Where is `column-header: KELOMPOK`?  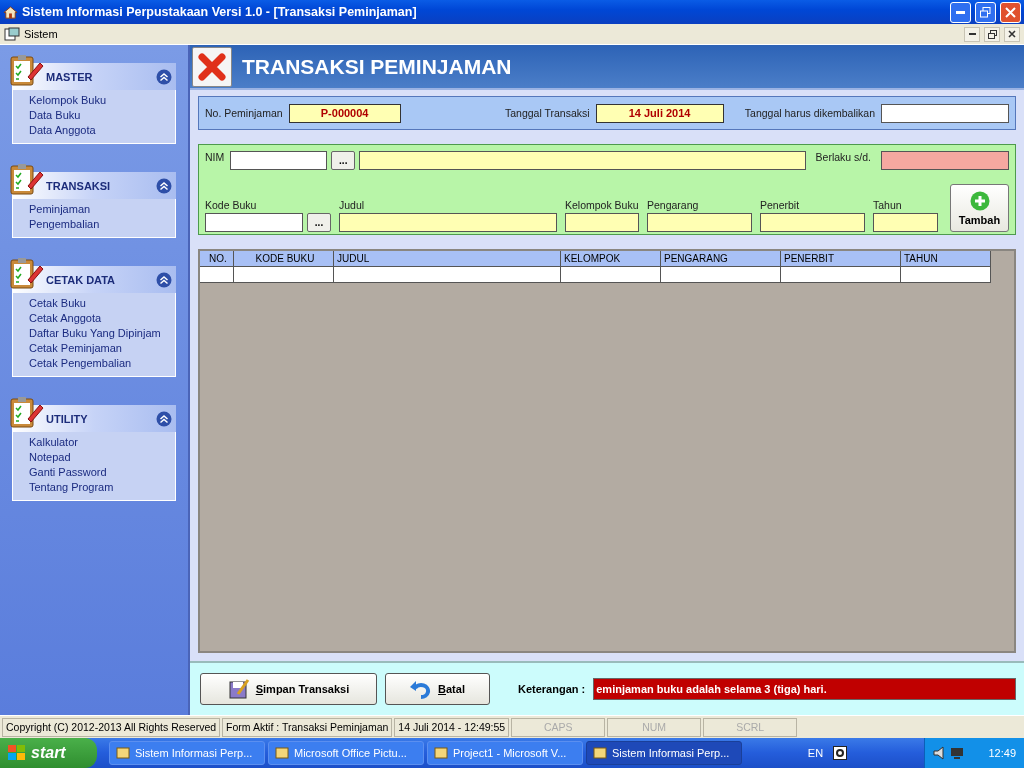 column-header: KELOMPOK is located at coordinates (611, 259).